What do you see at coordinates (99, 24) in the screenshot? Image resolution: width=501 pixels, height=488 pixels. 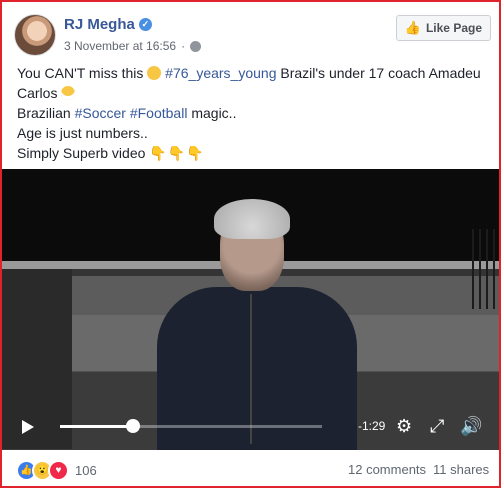 I see `author-name: RJ Megha` at bounding box center [99, 24].